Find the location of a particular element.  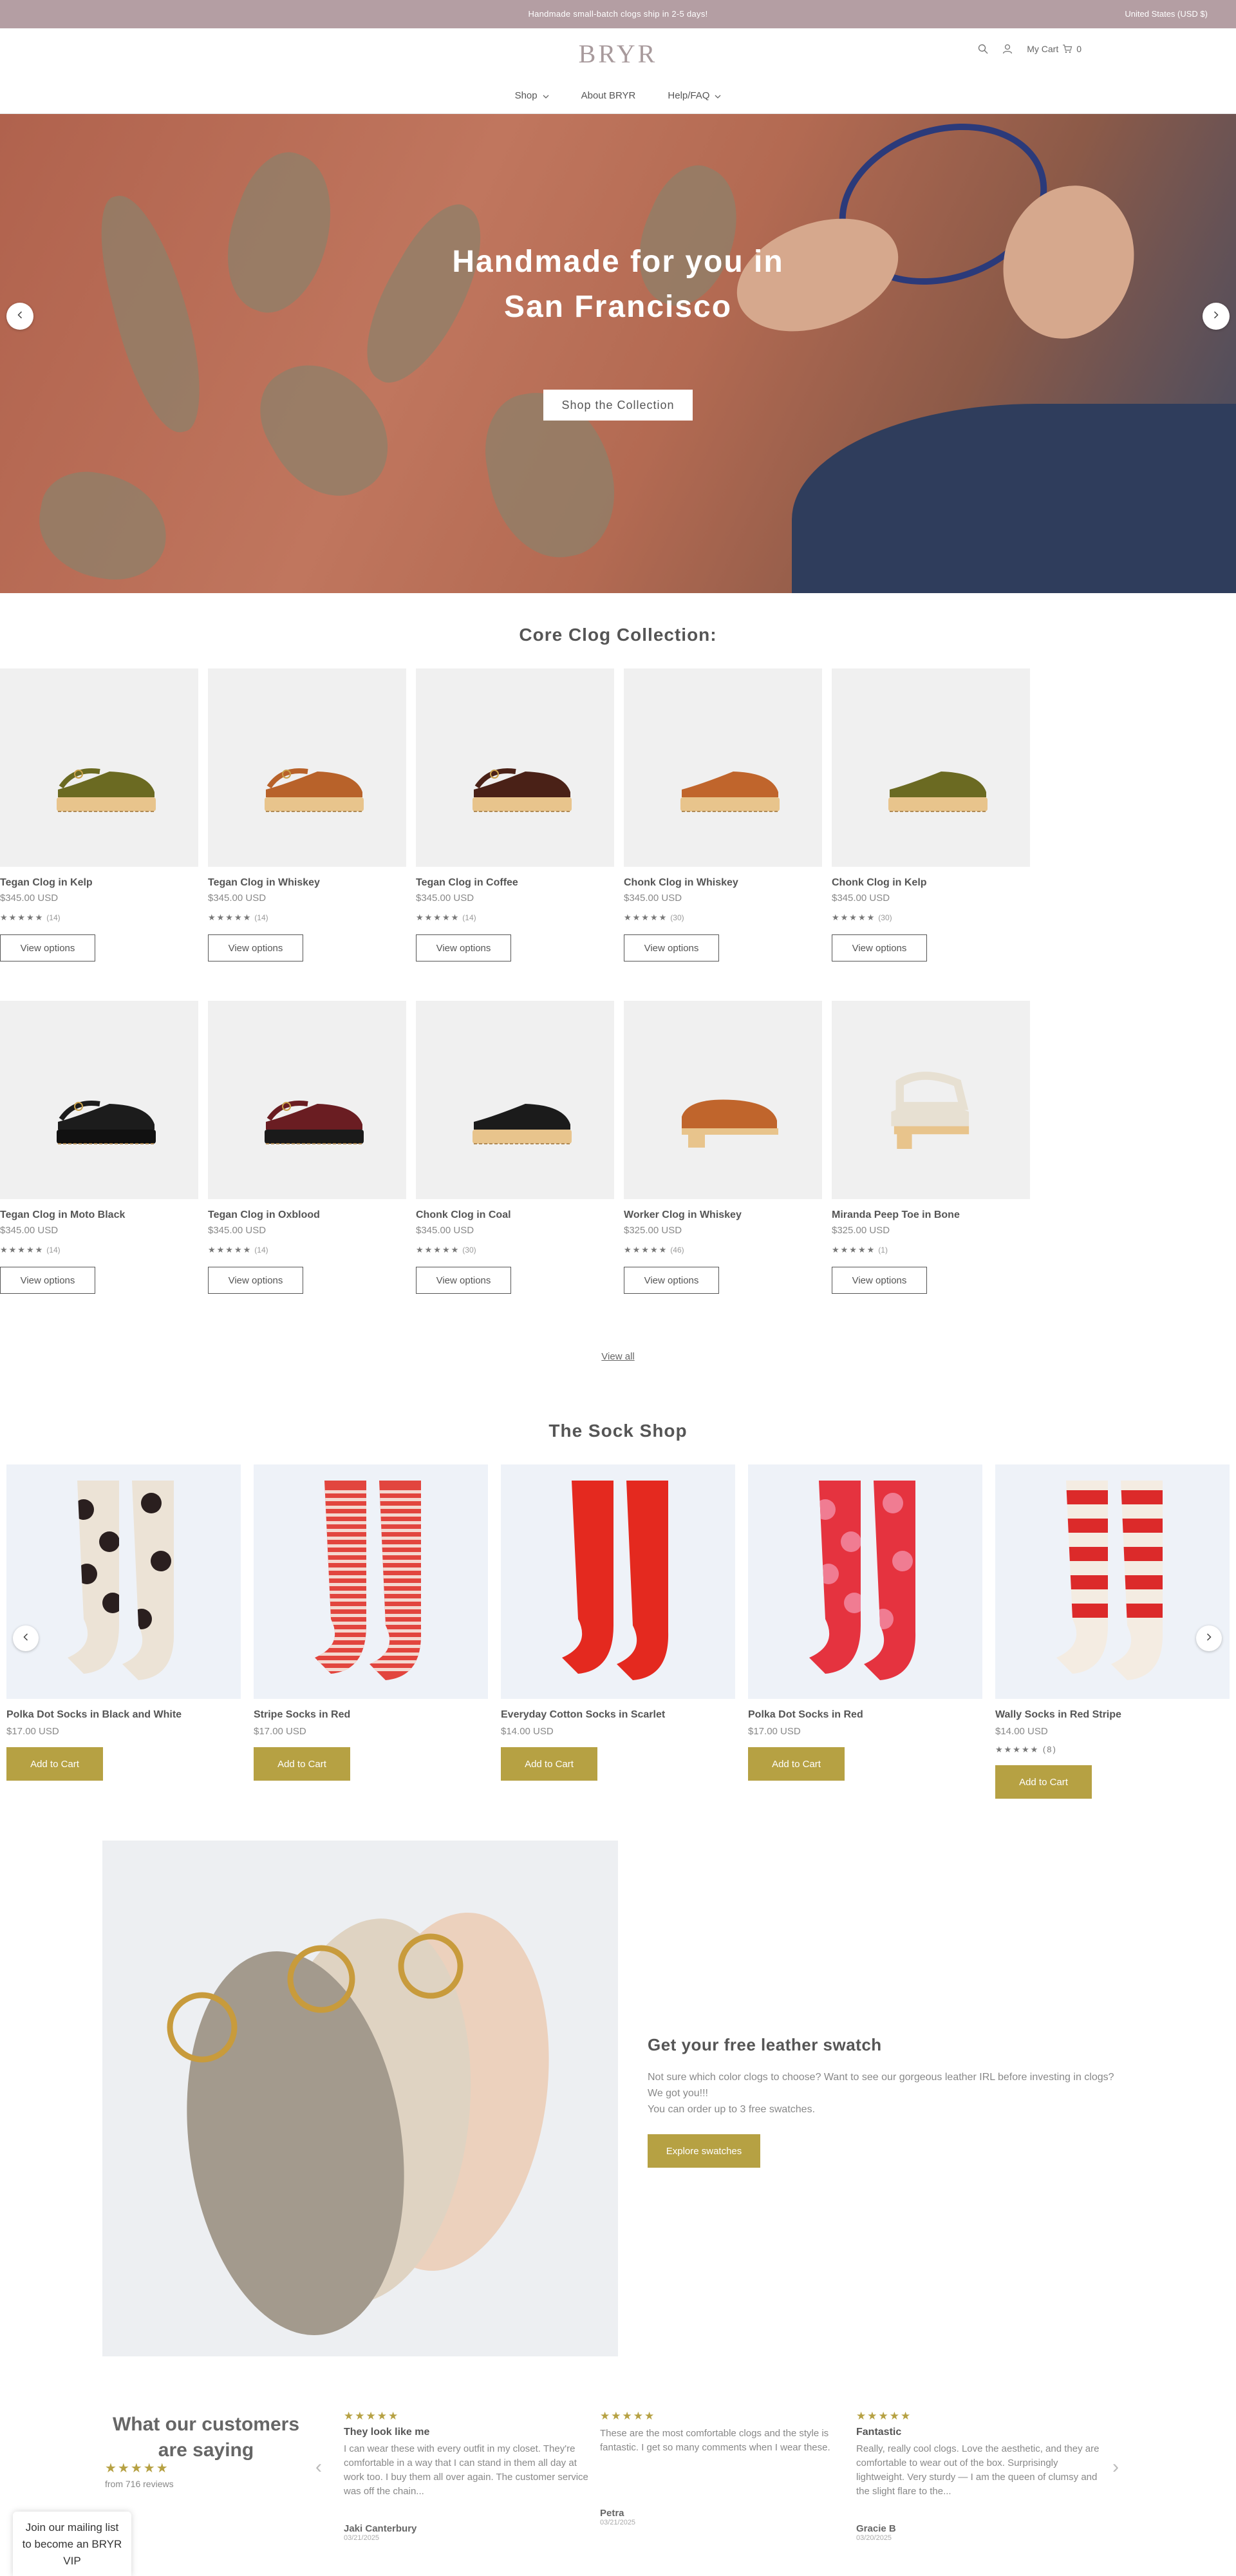

search-icon is located at coordinates (983, 49).